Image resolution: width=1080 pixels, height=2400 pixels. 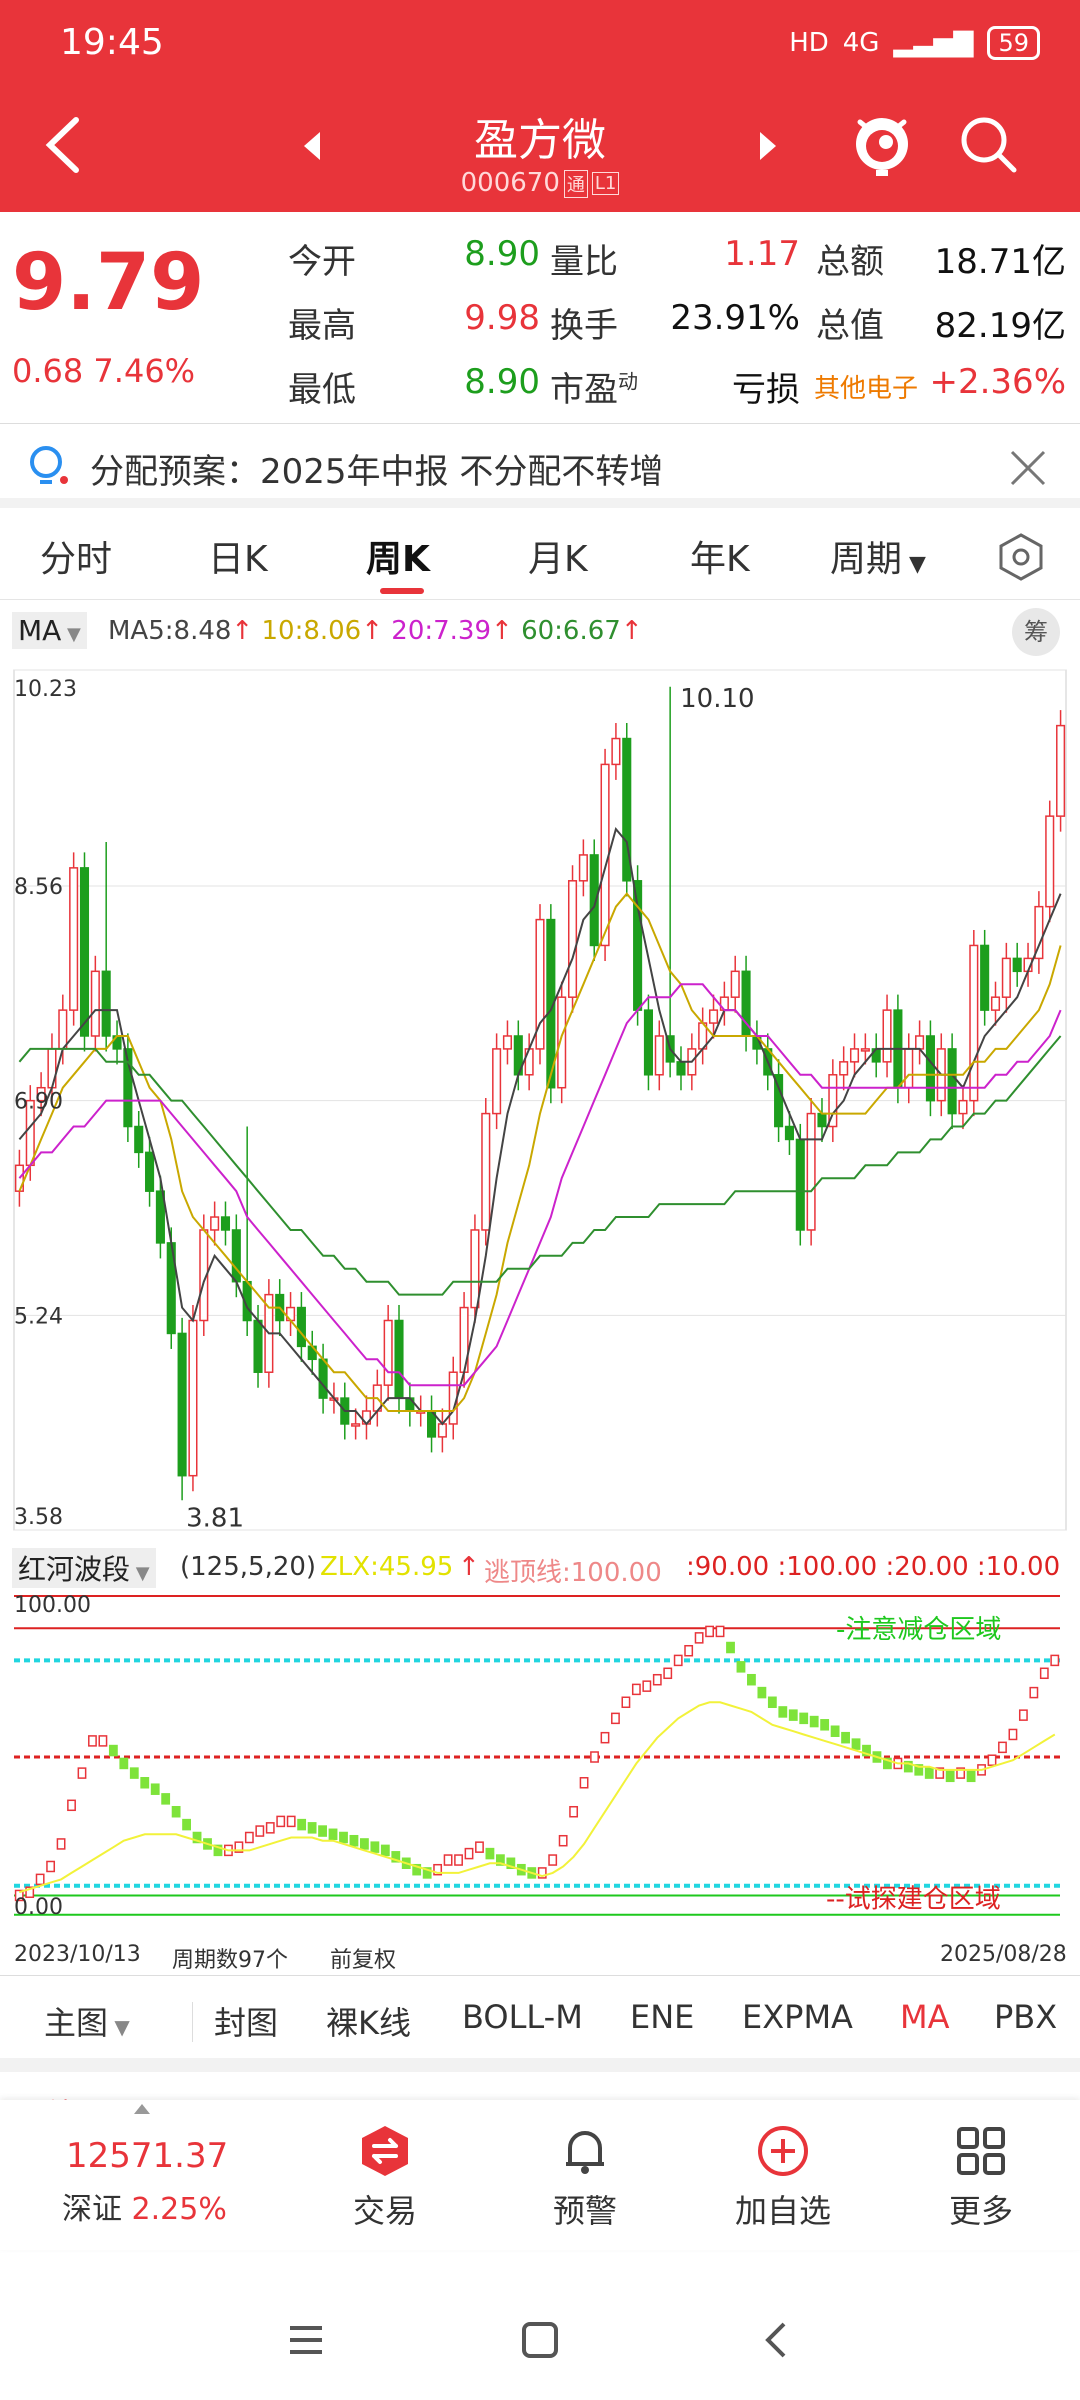 What do you see at coordinates (797, 2017) in the screenshot?
I see `indicator-expma: EXPMA` at bounding box center [797, 2017].